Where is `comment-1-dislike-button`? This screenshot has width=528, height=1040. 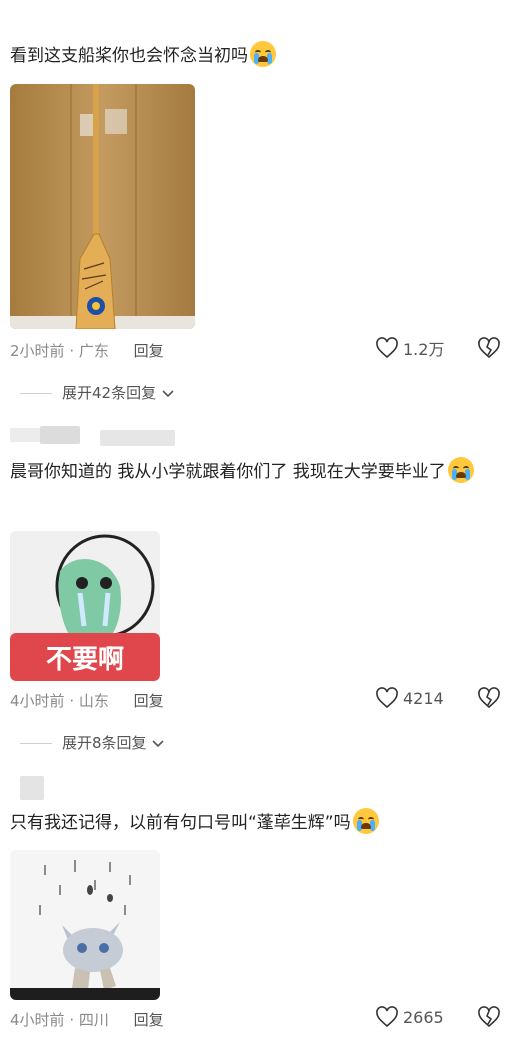 comment-1-dislike-button is located at coordinates (489, 350).